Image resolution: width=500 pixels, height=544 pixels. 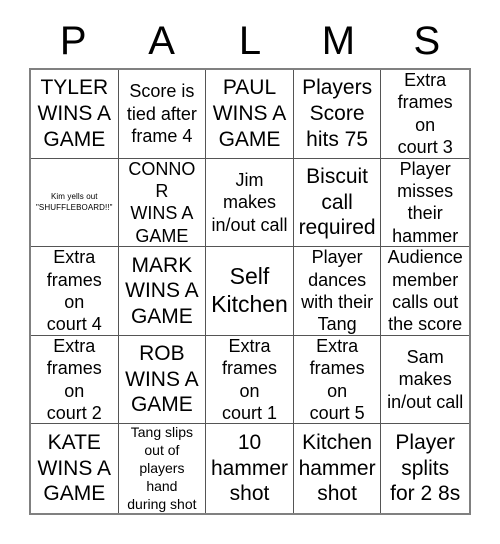 I want to click on bingo-cell: PAUL WINS A GAME, so click(x=250, y=114).